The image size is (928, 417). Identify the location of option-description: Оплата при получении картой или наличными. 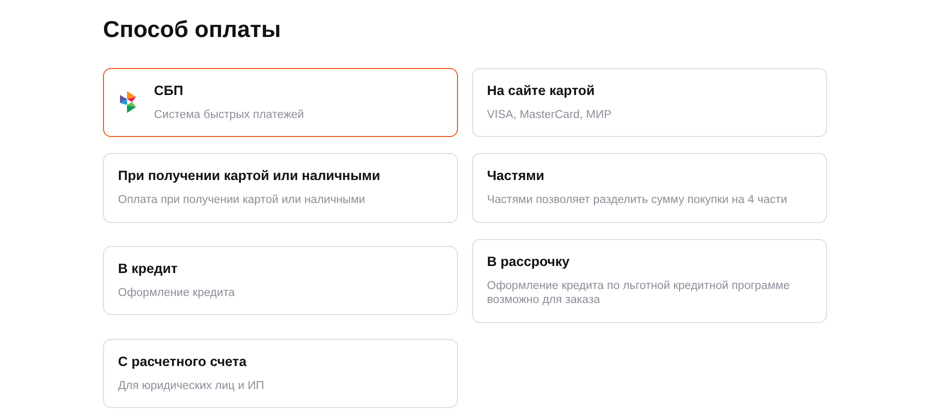
(242, 200).